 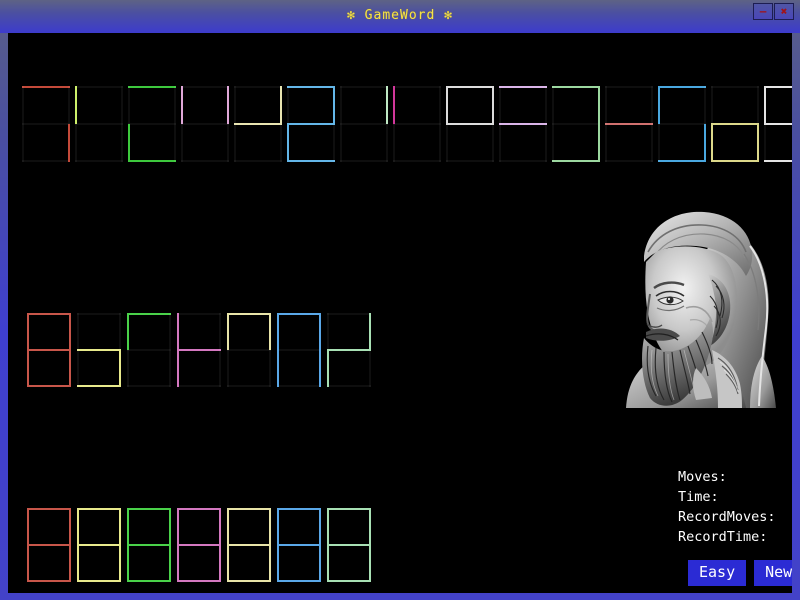 I want to click on close-button: ✖, so click(x=784, y=11).